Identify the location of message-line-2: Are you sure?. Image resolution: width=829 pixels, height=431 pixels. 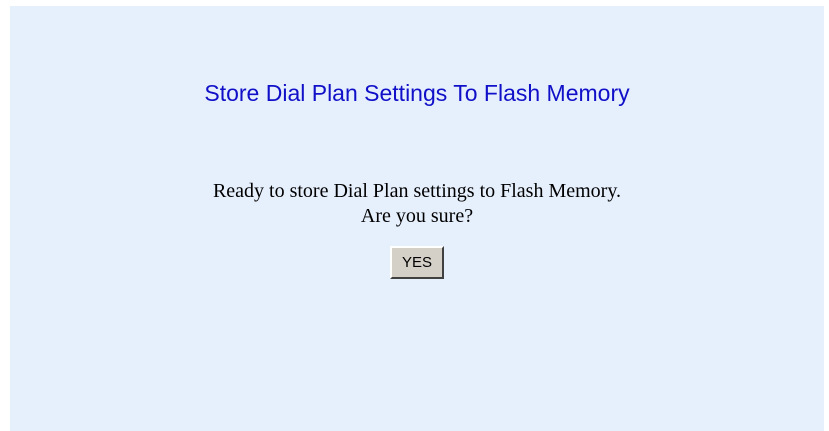
(417, 216).